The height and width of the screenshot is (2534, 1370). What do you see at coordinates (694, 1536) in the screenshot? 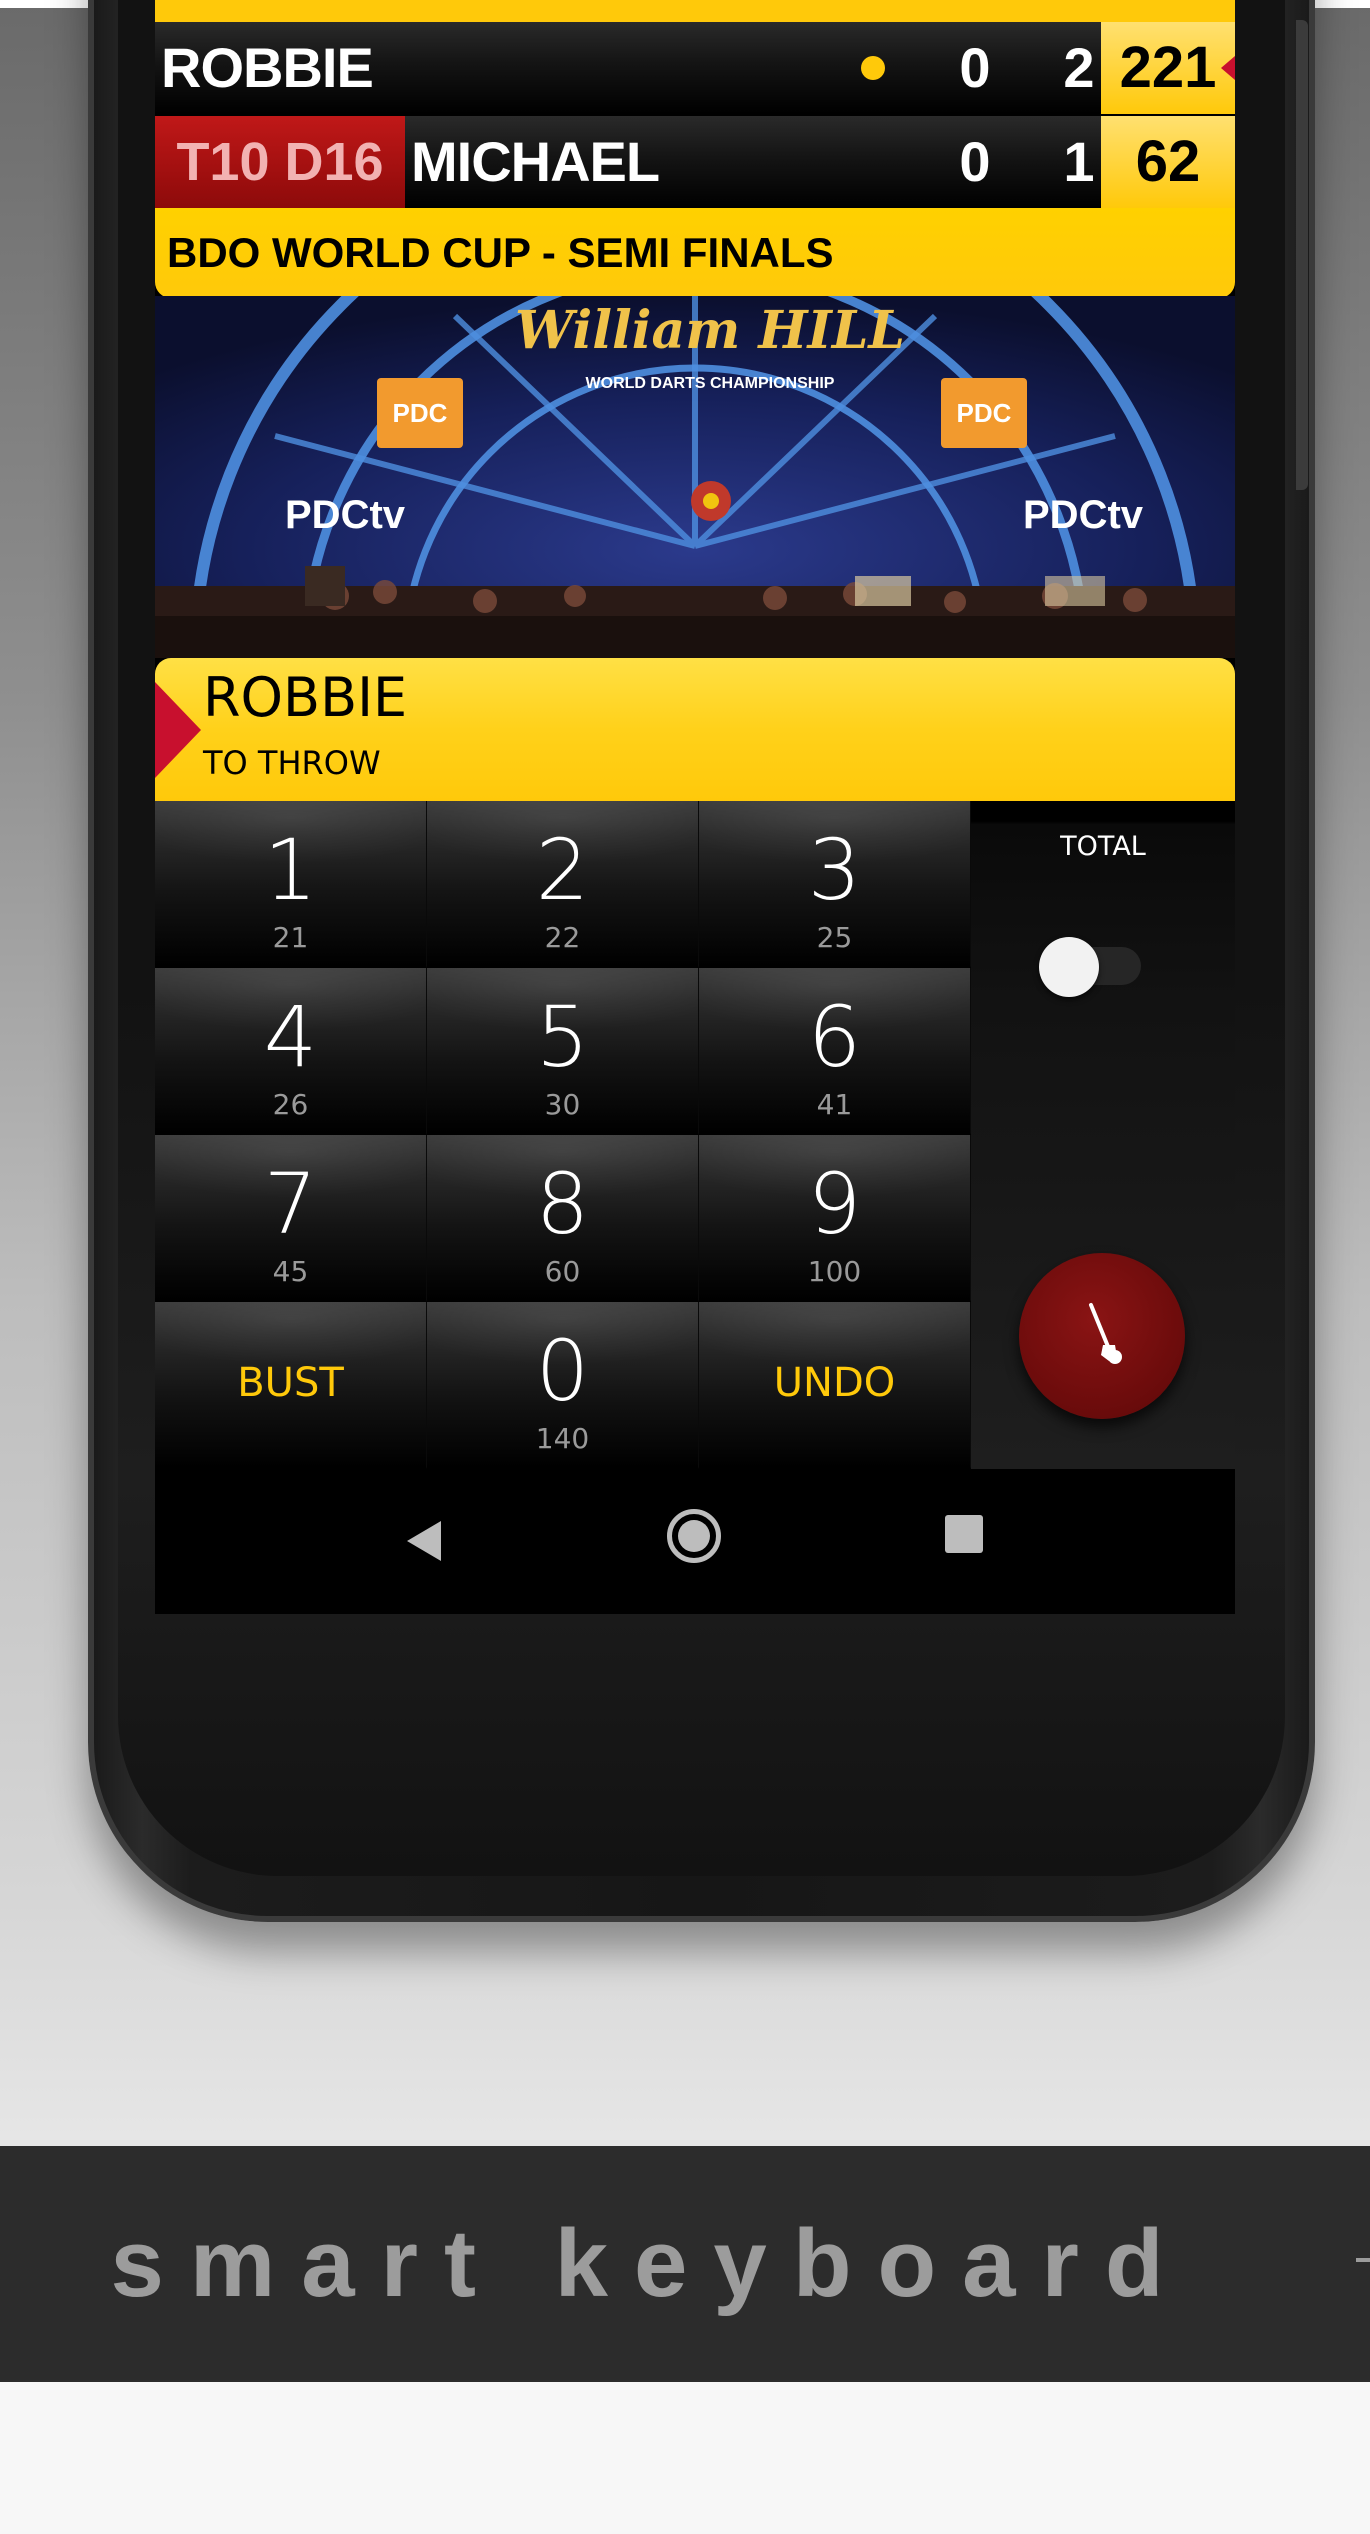
I see `home-icon` at bounding box center [694, 1536].